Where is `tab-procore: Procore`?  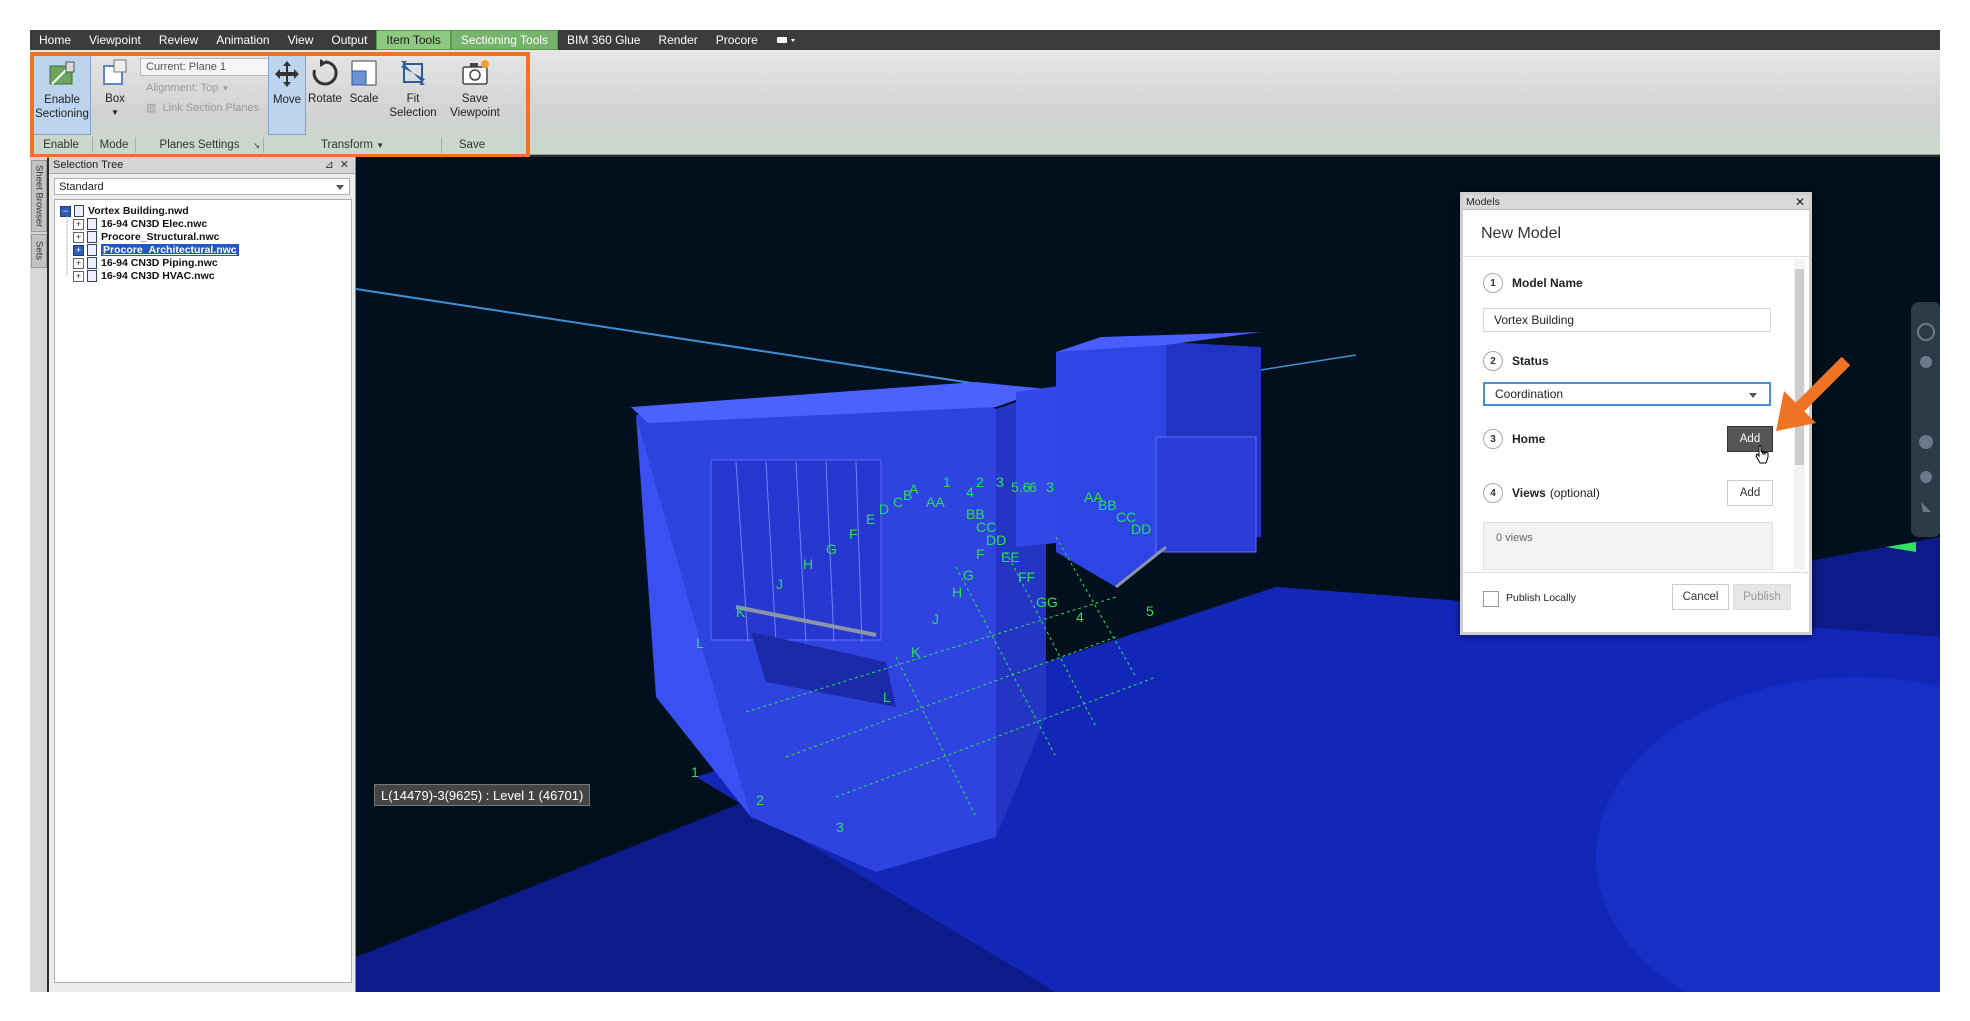 tab-procore: Procore is located at coordinates (737, 40).